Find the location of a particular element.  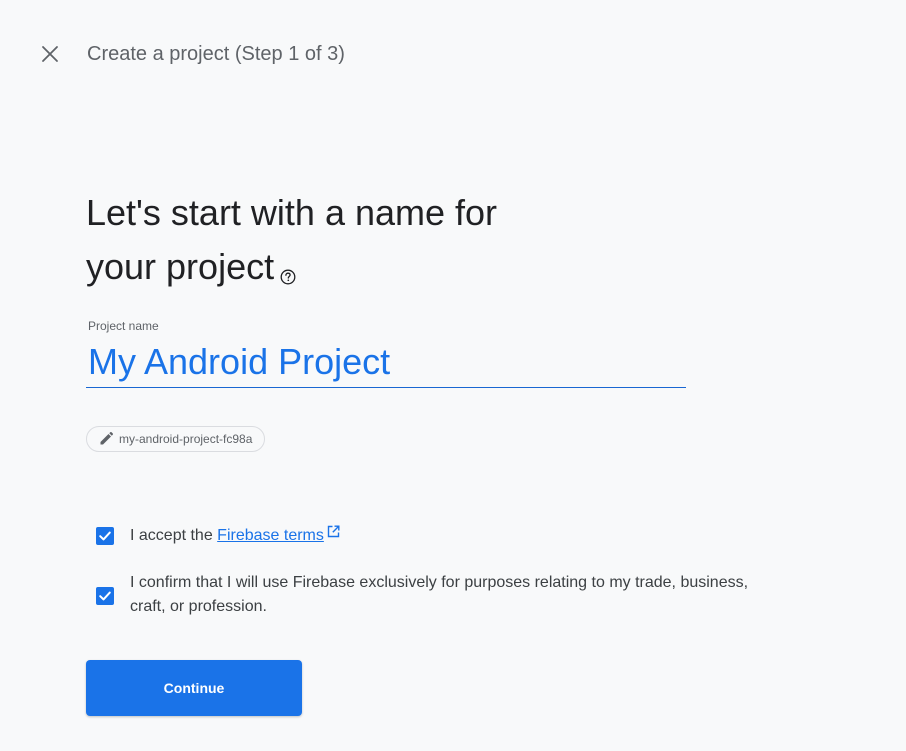

terms-checkbox is located at coordinates (105, 536).